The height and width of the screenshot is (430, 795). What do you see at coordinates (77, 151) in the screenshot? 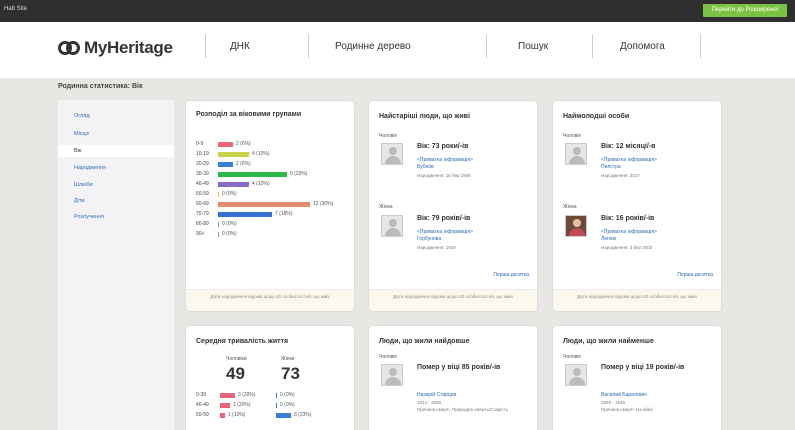
I see `sidebar-item-age: Вік` at bounding box center [77, 151].